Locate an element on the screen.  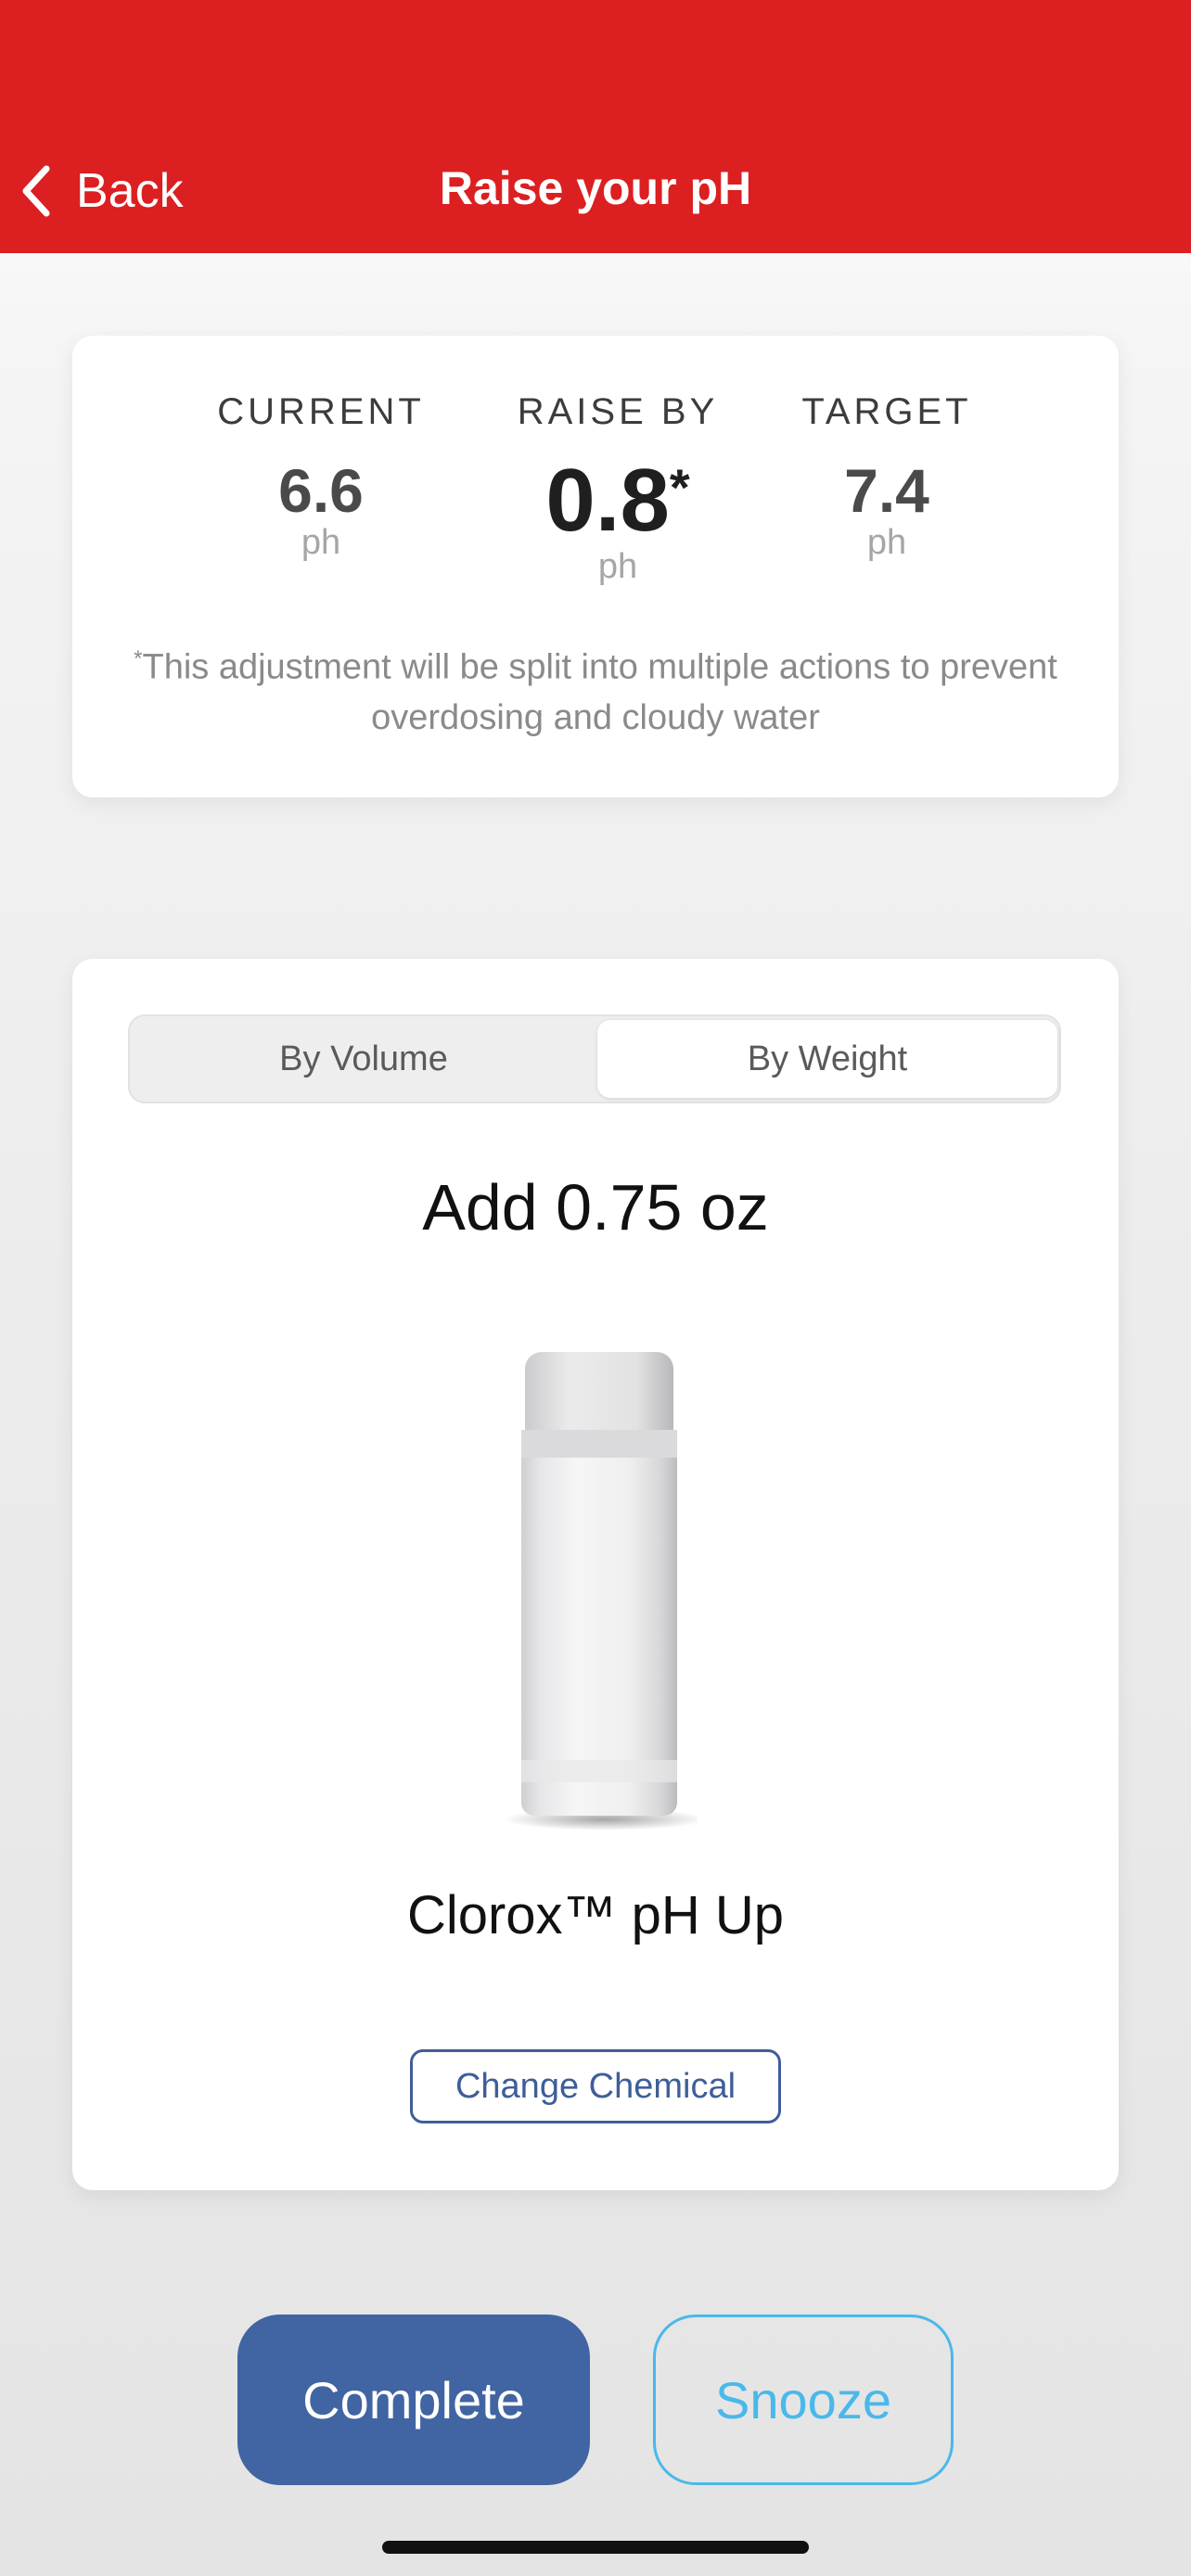
chemical-bottle-icon is located at coordinates (600, 1595).